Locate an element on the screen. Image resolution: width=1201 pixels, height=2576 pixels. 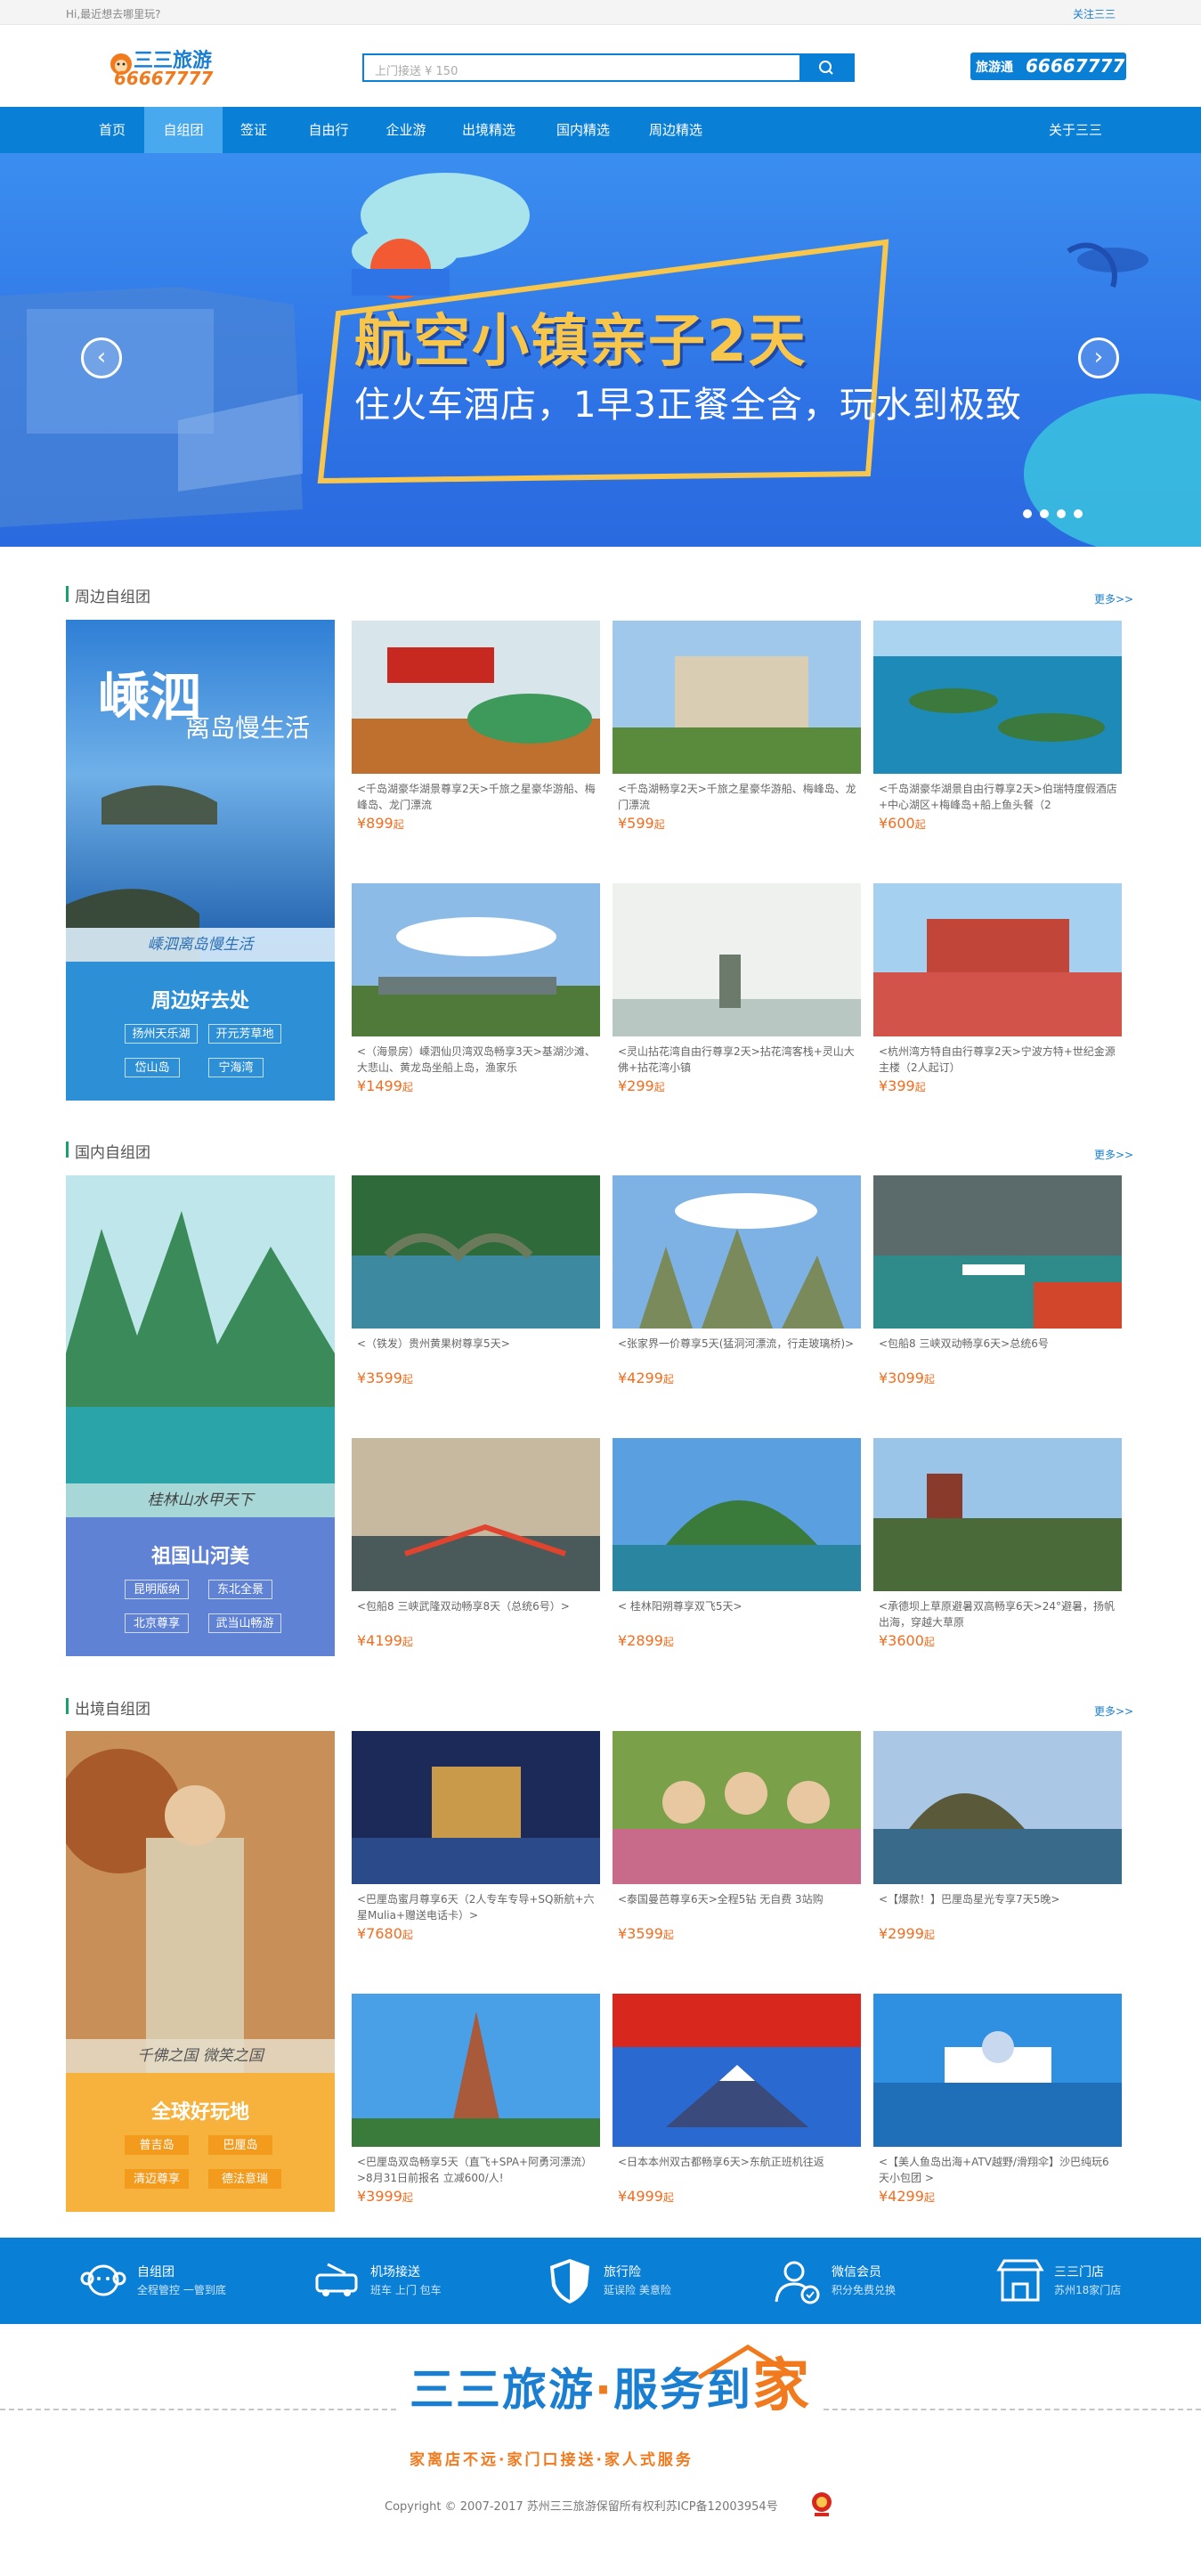
tour-title: <杭州湾方特自由行尊享2天>宁波方特+世纪金源主楼（2人起订） is located at coordinates (997, 1059).